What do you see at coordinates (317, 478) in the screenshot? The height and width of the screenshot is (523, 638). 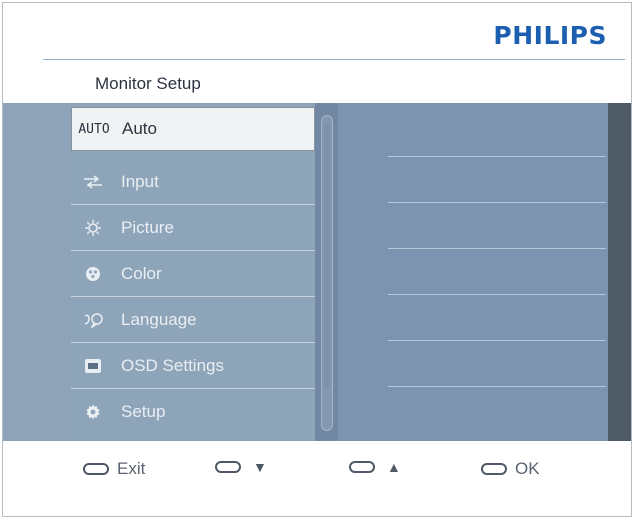 I see `control-bar: Exit ▼ ▲ OK` at bounding box center [317, 478].